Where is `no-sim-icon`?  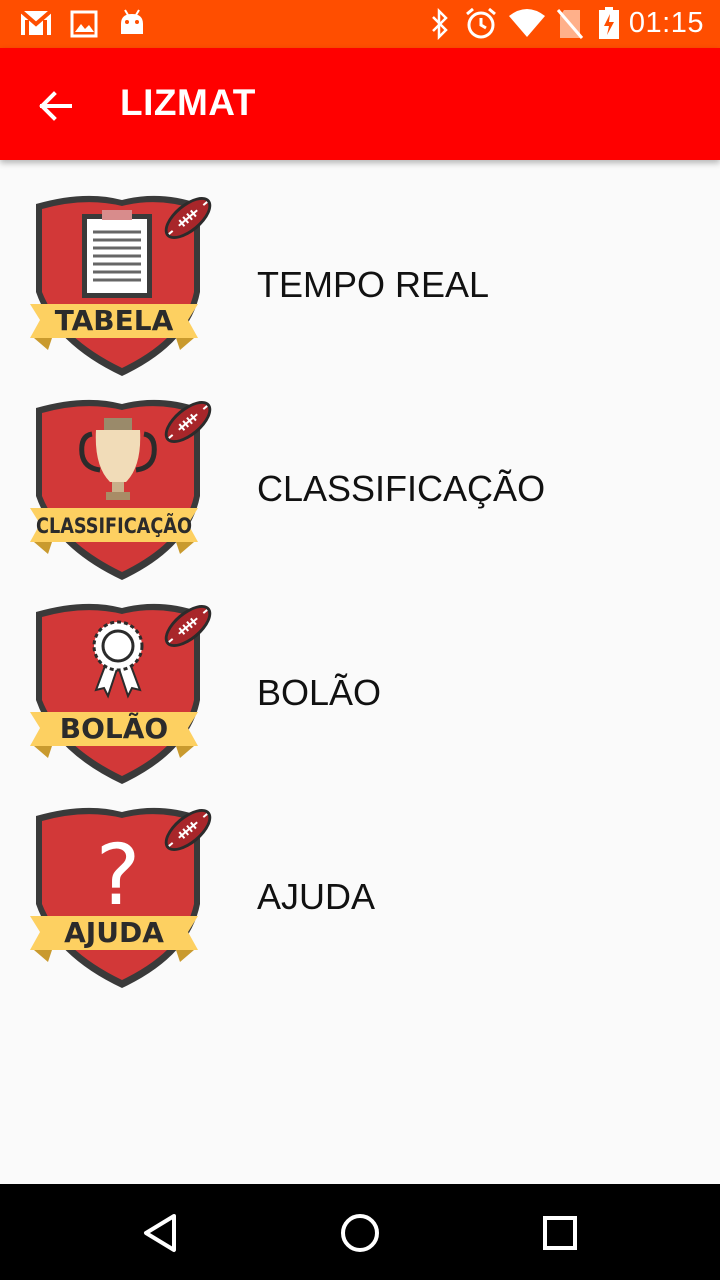
no-sim-icon is located at coordinates (570, 24).